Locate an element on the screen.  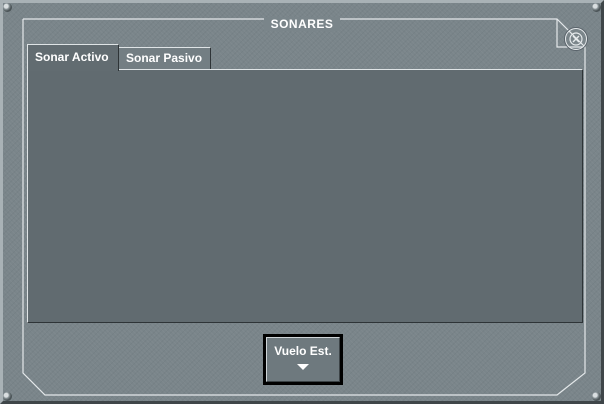
rivet-top-left is located at coordinates (7, 7).